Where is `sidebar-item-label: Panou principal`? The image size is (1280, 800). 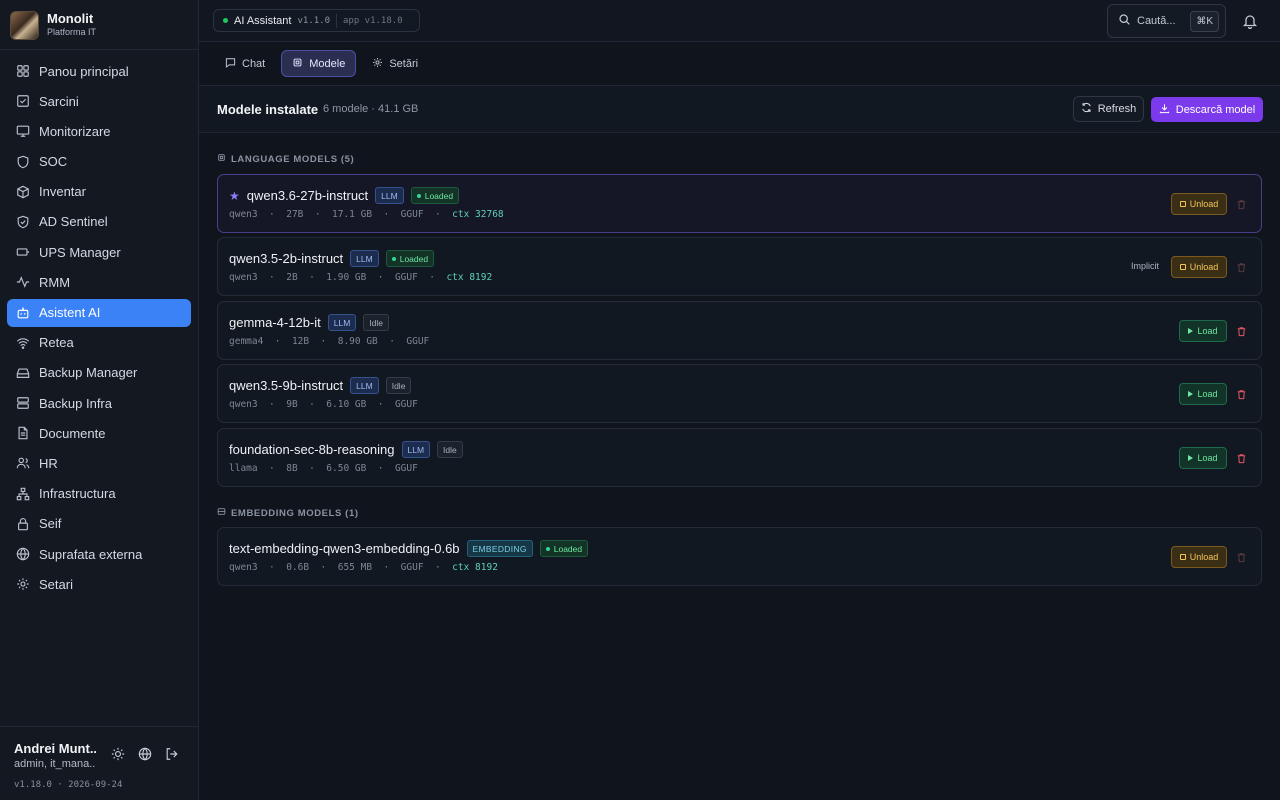
sidebar-item-label: Panou principal is located at coordinates (84, 71).